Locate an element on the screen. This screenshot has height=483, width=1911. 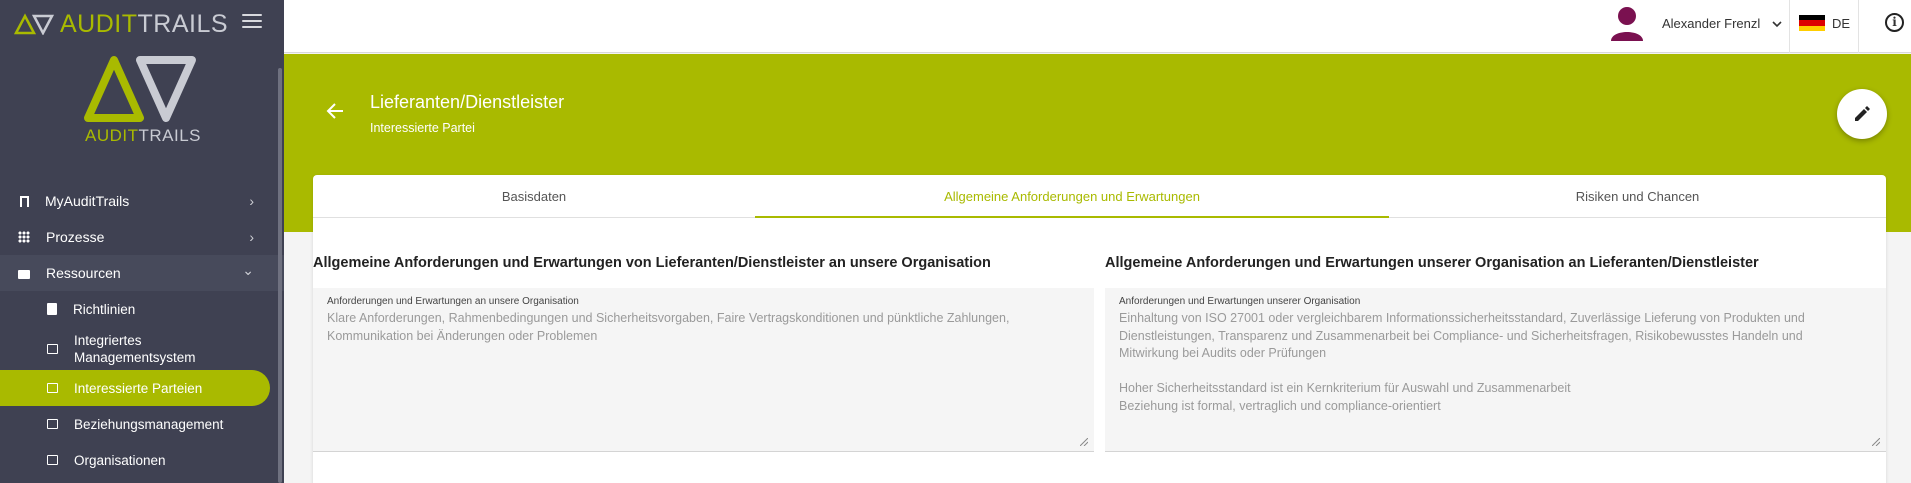
page-subtitle: Interessierte Partei is located at coordinates (422, 128).